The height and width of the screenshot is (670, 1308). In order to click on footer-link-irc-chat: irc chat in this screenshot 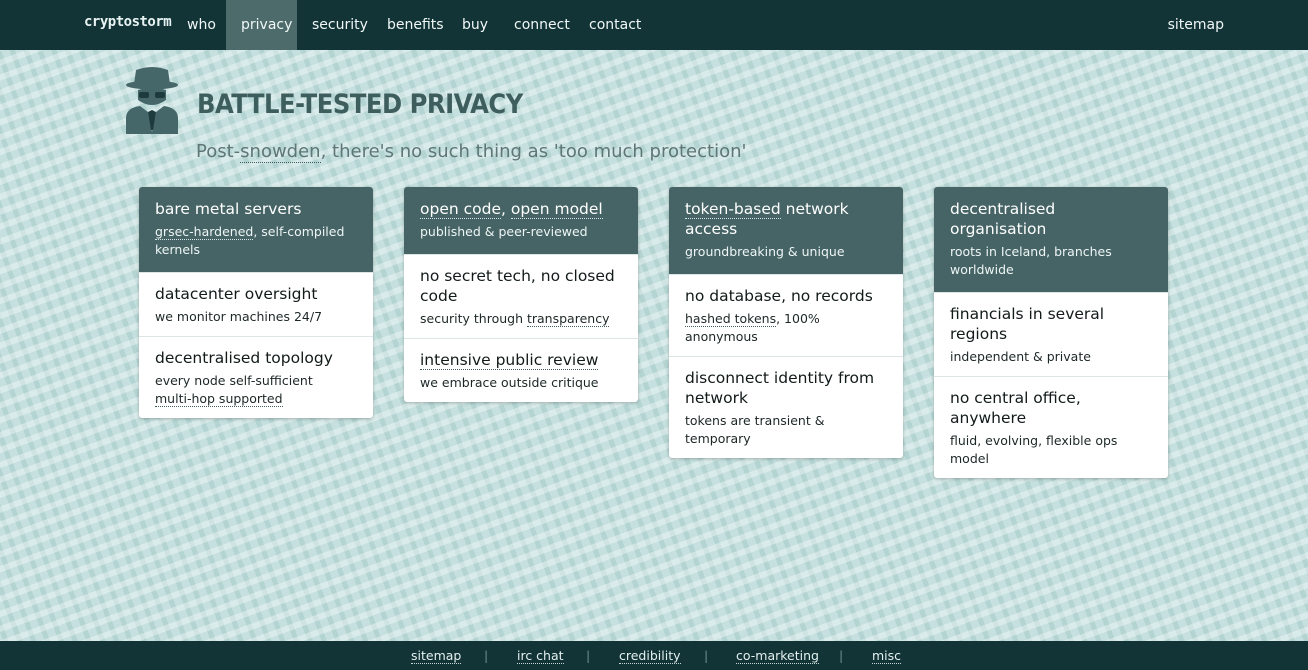, I will do `click(540, 655)`.